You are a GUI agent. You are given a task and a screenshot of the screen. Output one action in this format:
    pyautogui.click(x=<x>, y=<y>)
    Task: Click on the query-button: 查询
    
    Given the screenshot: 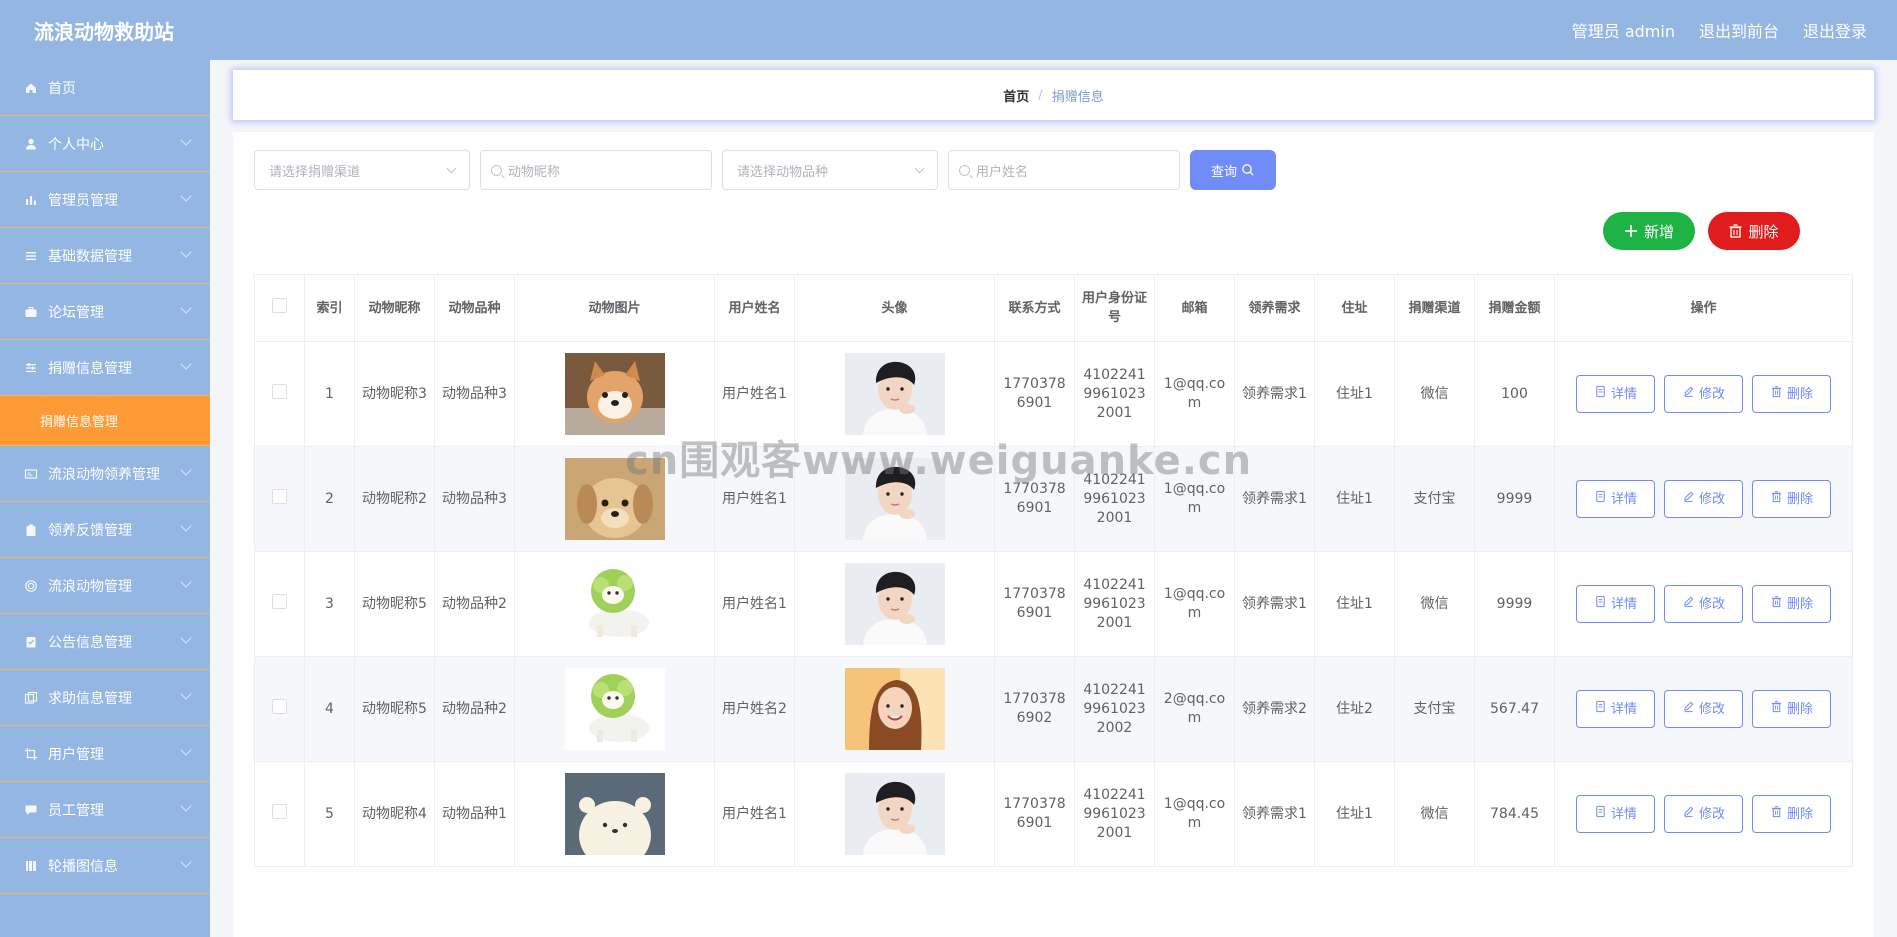 What is the action you would take?
    pyautogui.click(x=1233, y=170)
    